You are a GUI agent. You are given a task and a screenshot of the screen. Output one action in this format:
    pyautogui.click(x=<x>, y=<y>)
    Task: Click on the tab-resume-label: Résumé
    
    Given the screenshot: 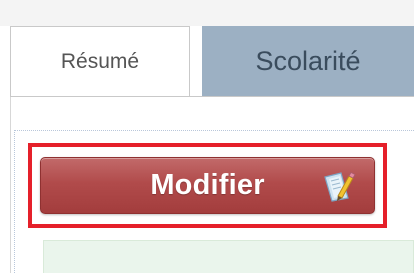 What is the action you would take?
    pyautogui.click(x=100, y=61)
    